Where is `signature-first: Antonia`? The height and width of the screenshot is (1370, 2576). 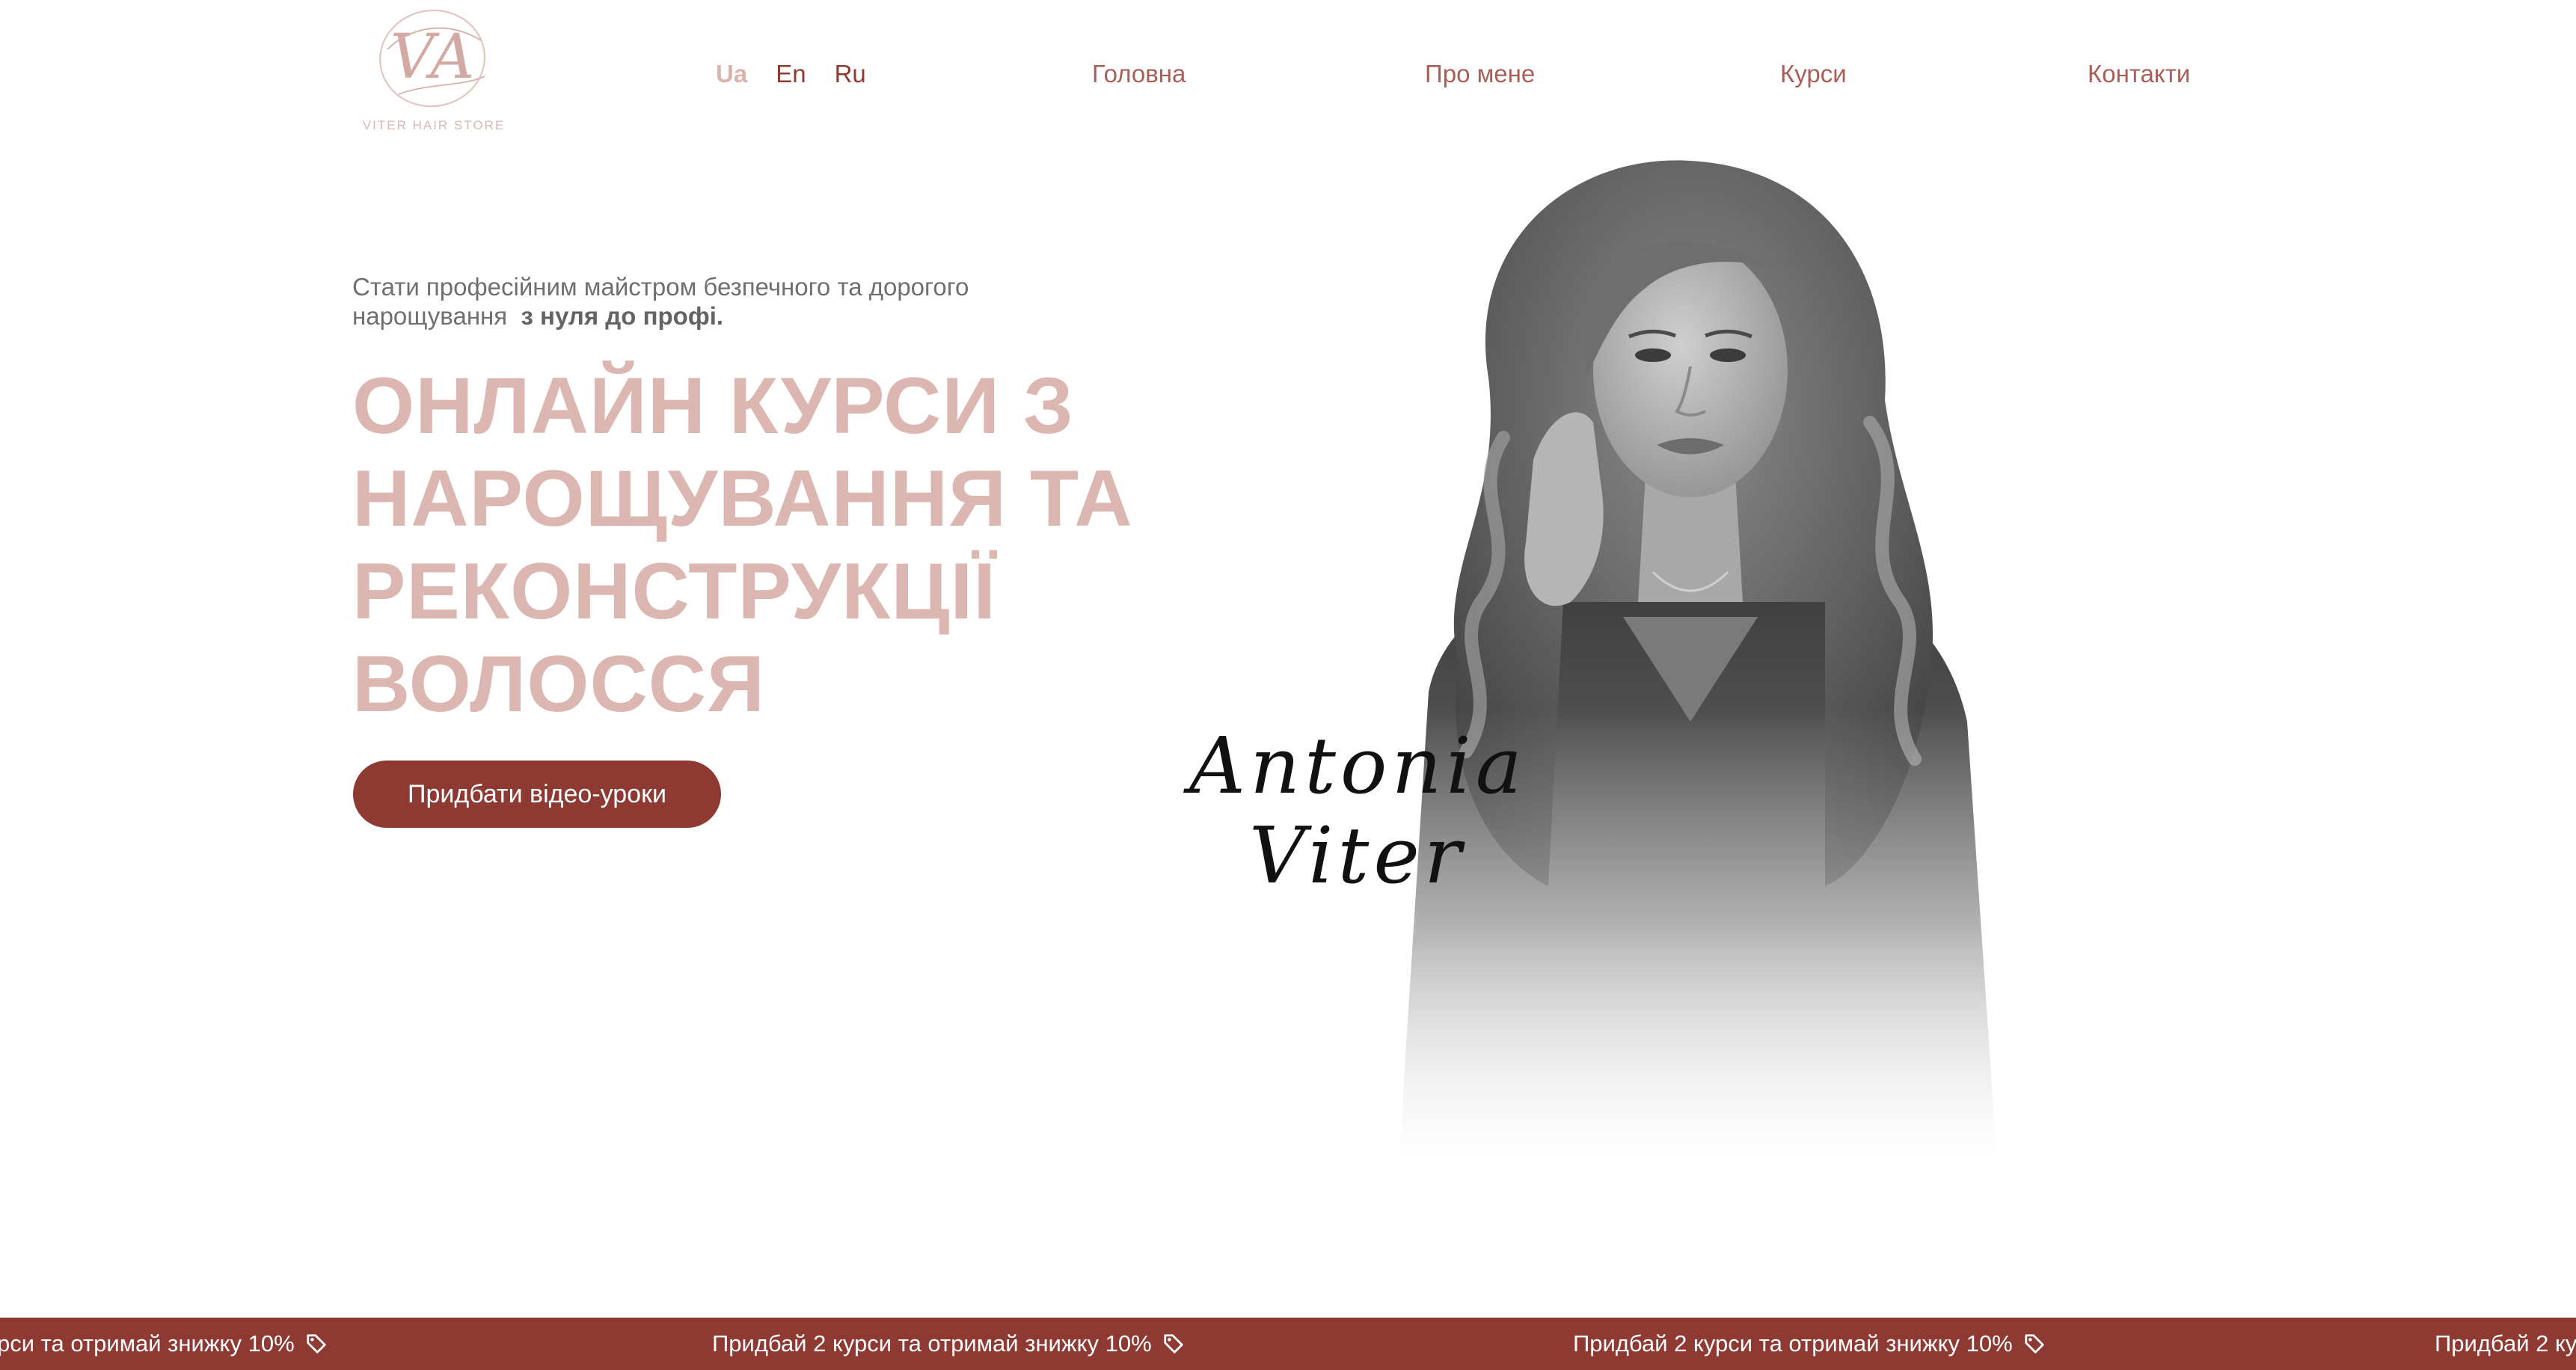
signature-first: Antonia is located at coordinates (1355, 766).